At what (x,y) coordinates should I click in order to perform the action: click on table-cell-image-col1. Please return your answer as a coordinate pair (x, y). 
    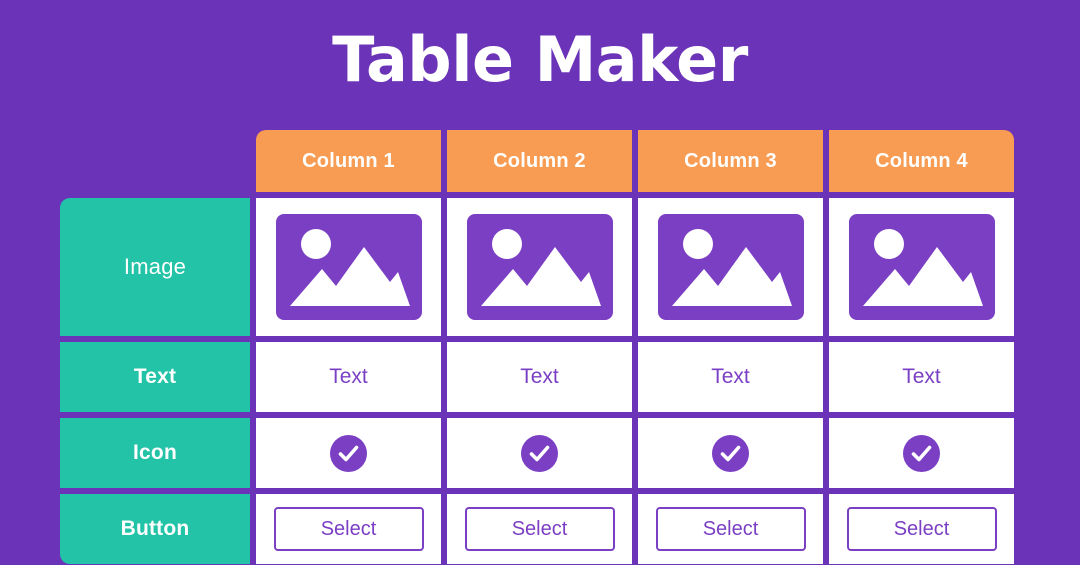
    Looking at the image, I should click on (348, 267).